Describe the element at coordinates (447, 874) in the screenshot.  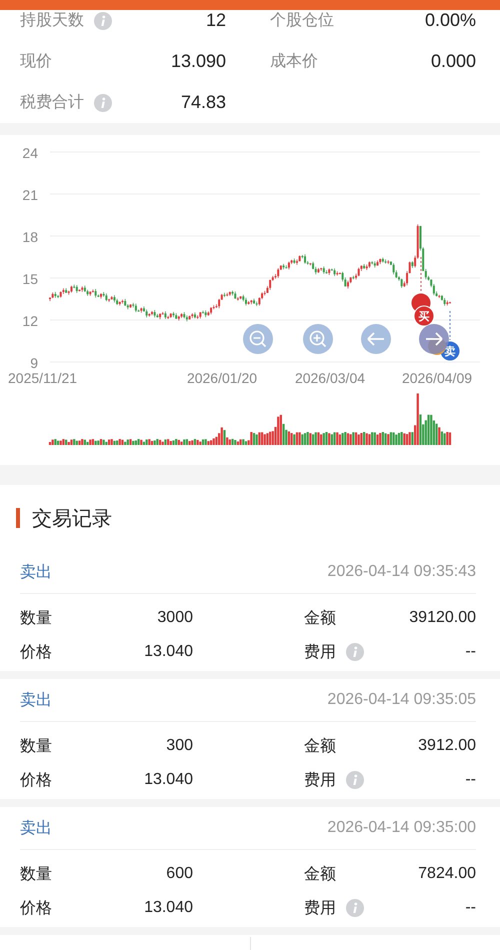
I see `field-value: 7824.00` at that location.